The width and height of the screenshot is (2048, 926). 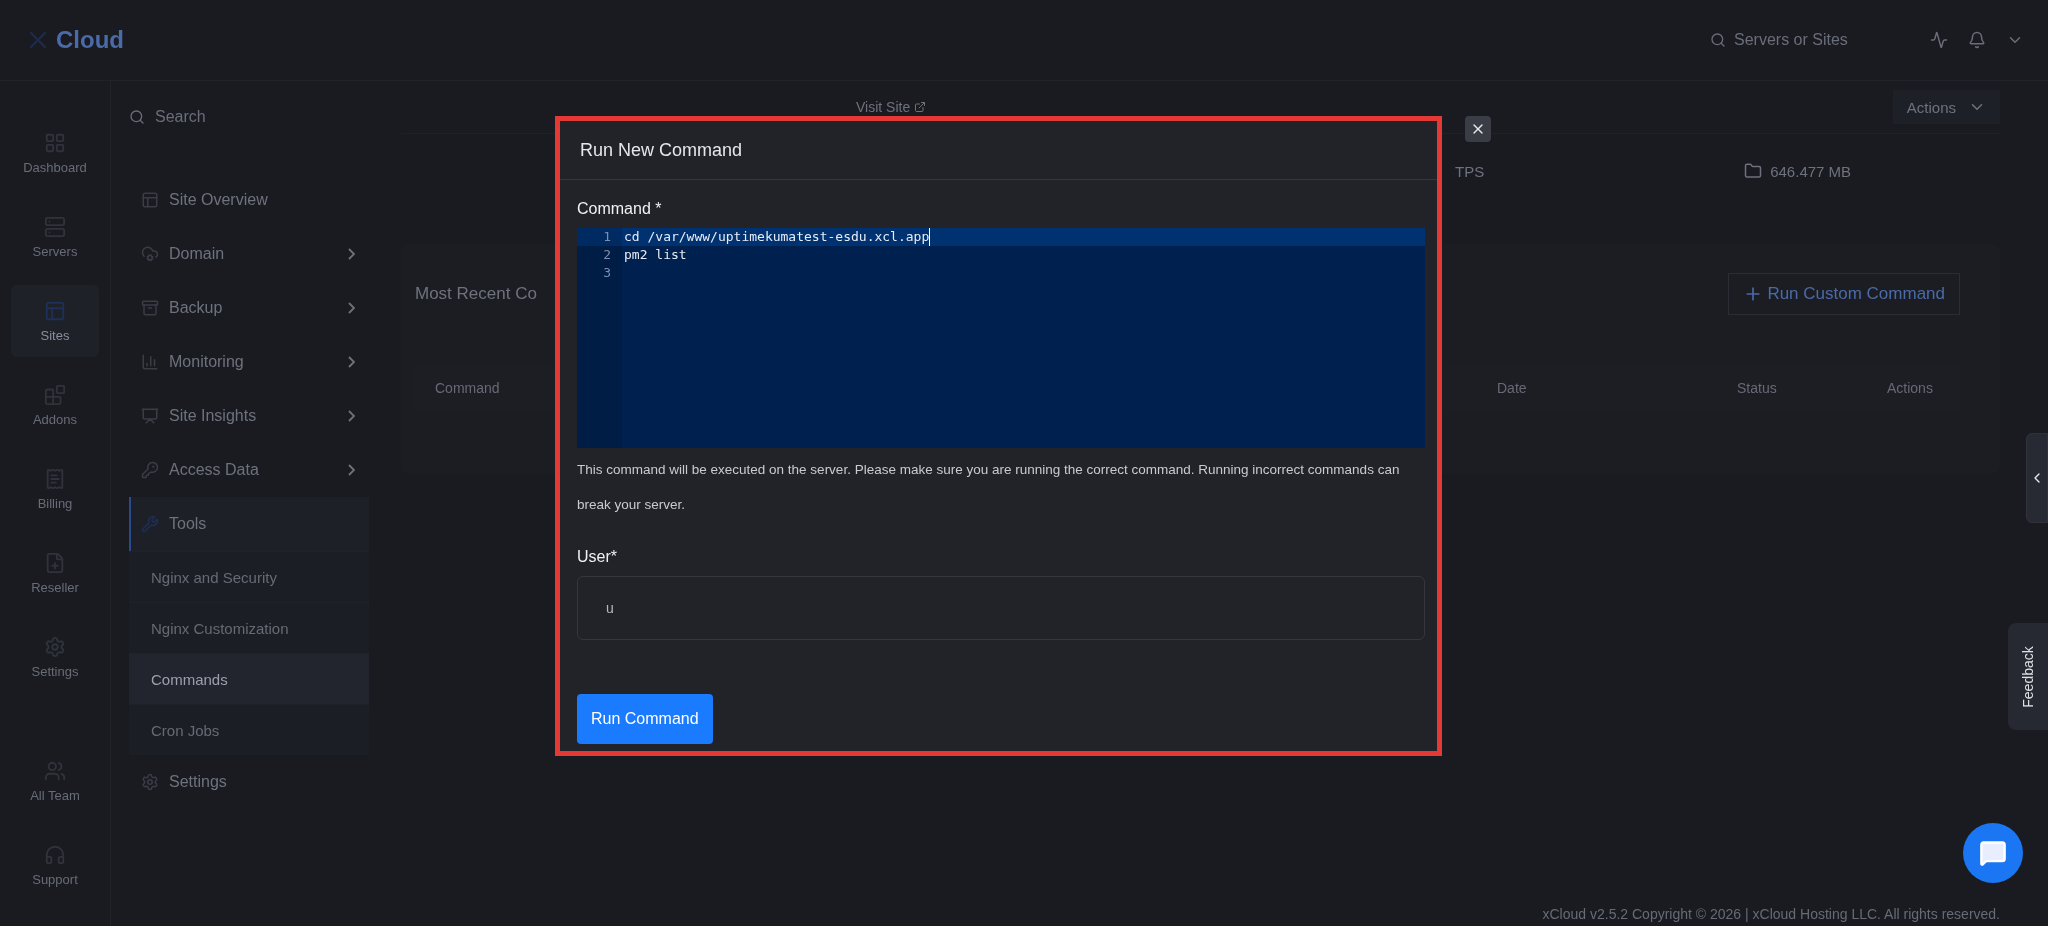 I want to click on submenu-item: Cron Jobs, so click(x=249, y=729).